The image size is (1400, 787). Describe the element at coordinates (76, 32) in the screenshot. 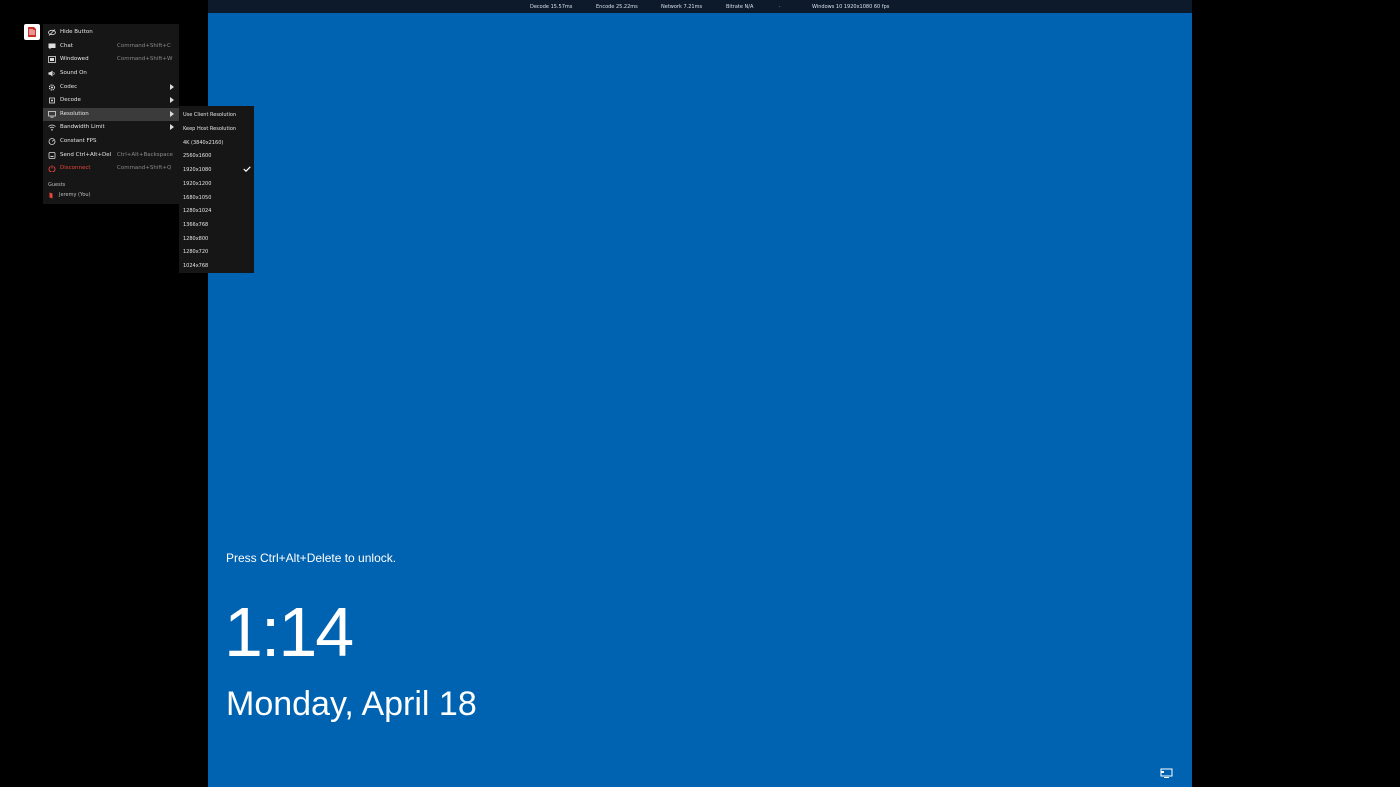

I see `menu-item-label: Hide Button` at that location.